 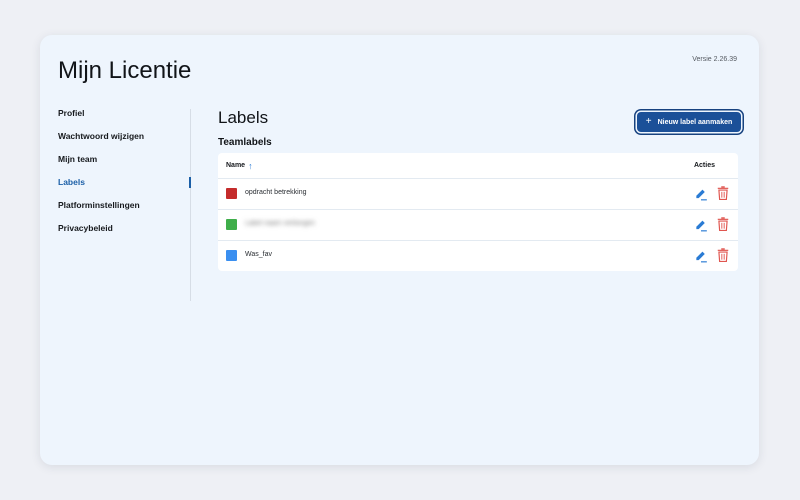 What do you see at coordinates (695, 122) in the screenshot?
I see `new-label-button-label: Nieuw label aanmaken` at bounding box center [695, 122].